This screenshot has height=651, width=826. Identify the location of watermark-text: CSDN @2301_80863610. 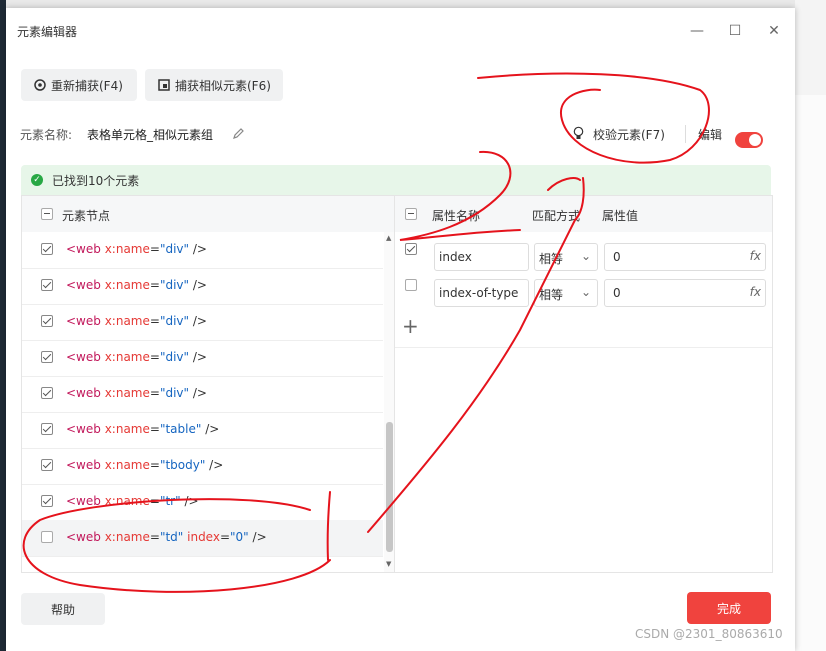
(709, 634).